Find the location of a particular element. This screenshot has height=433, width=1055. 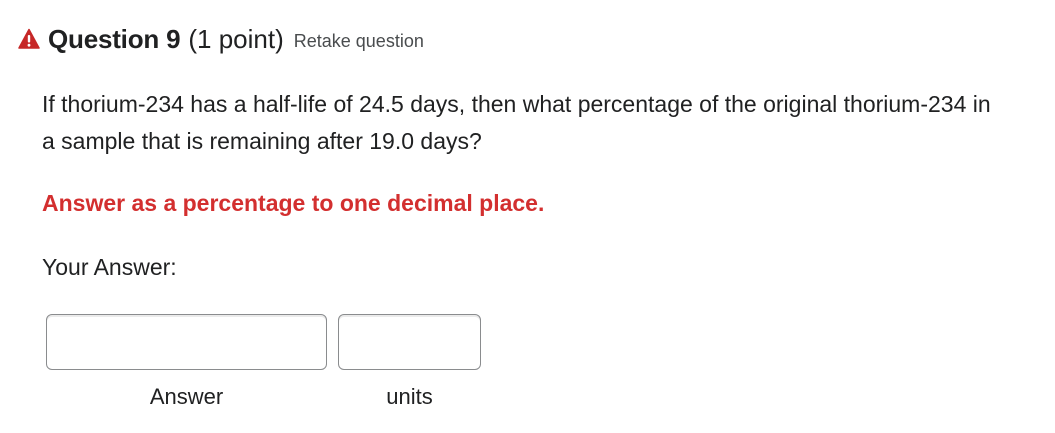

question-title: Question 9 is located at coordinates (114, 38).